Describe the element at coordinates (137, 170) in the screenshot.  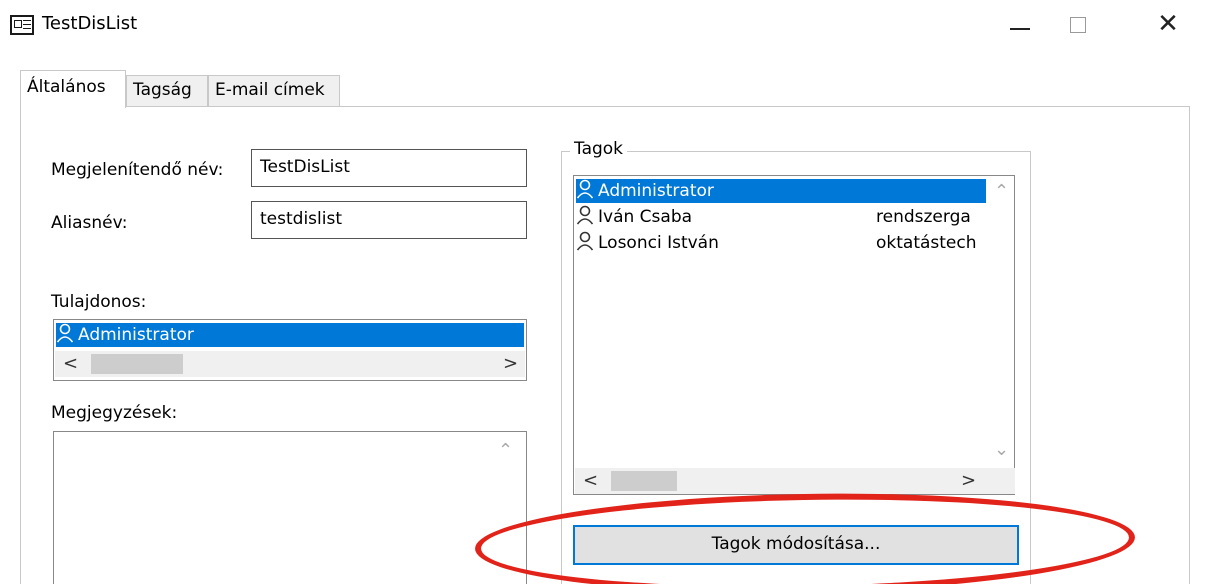
I see `display-name-label: Megjelenítendő név:` at that location.